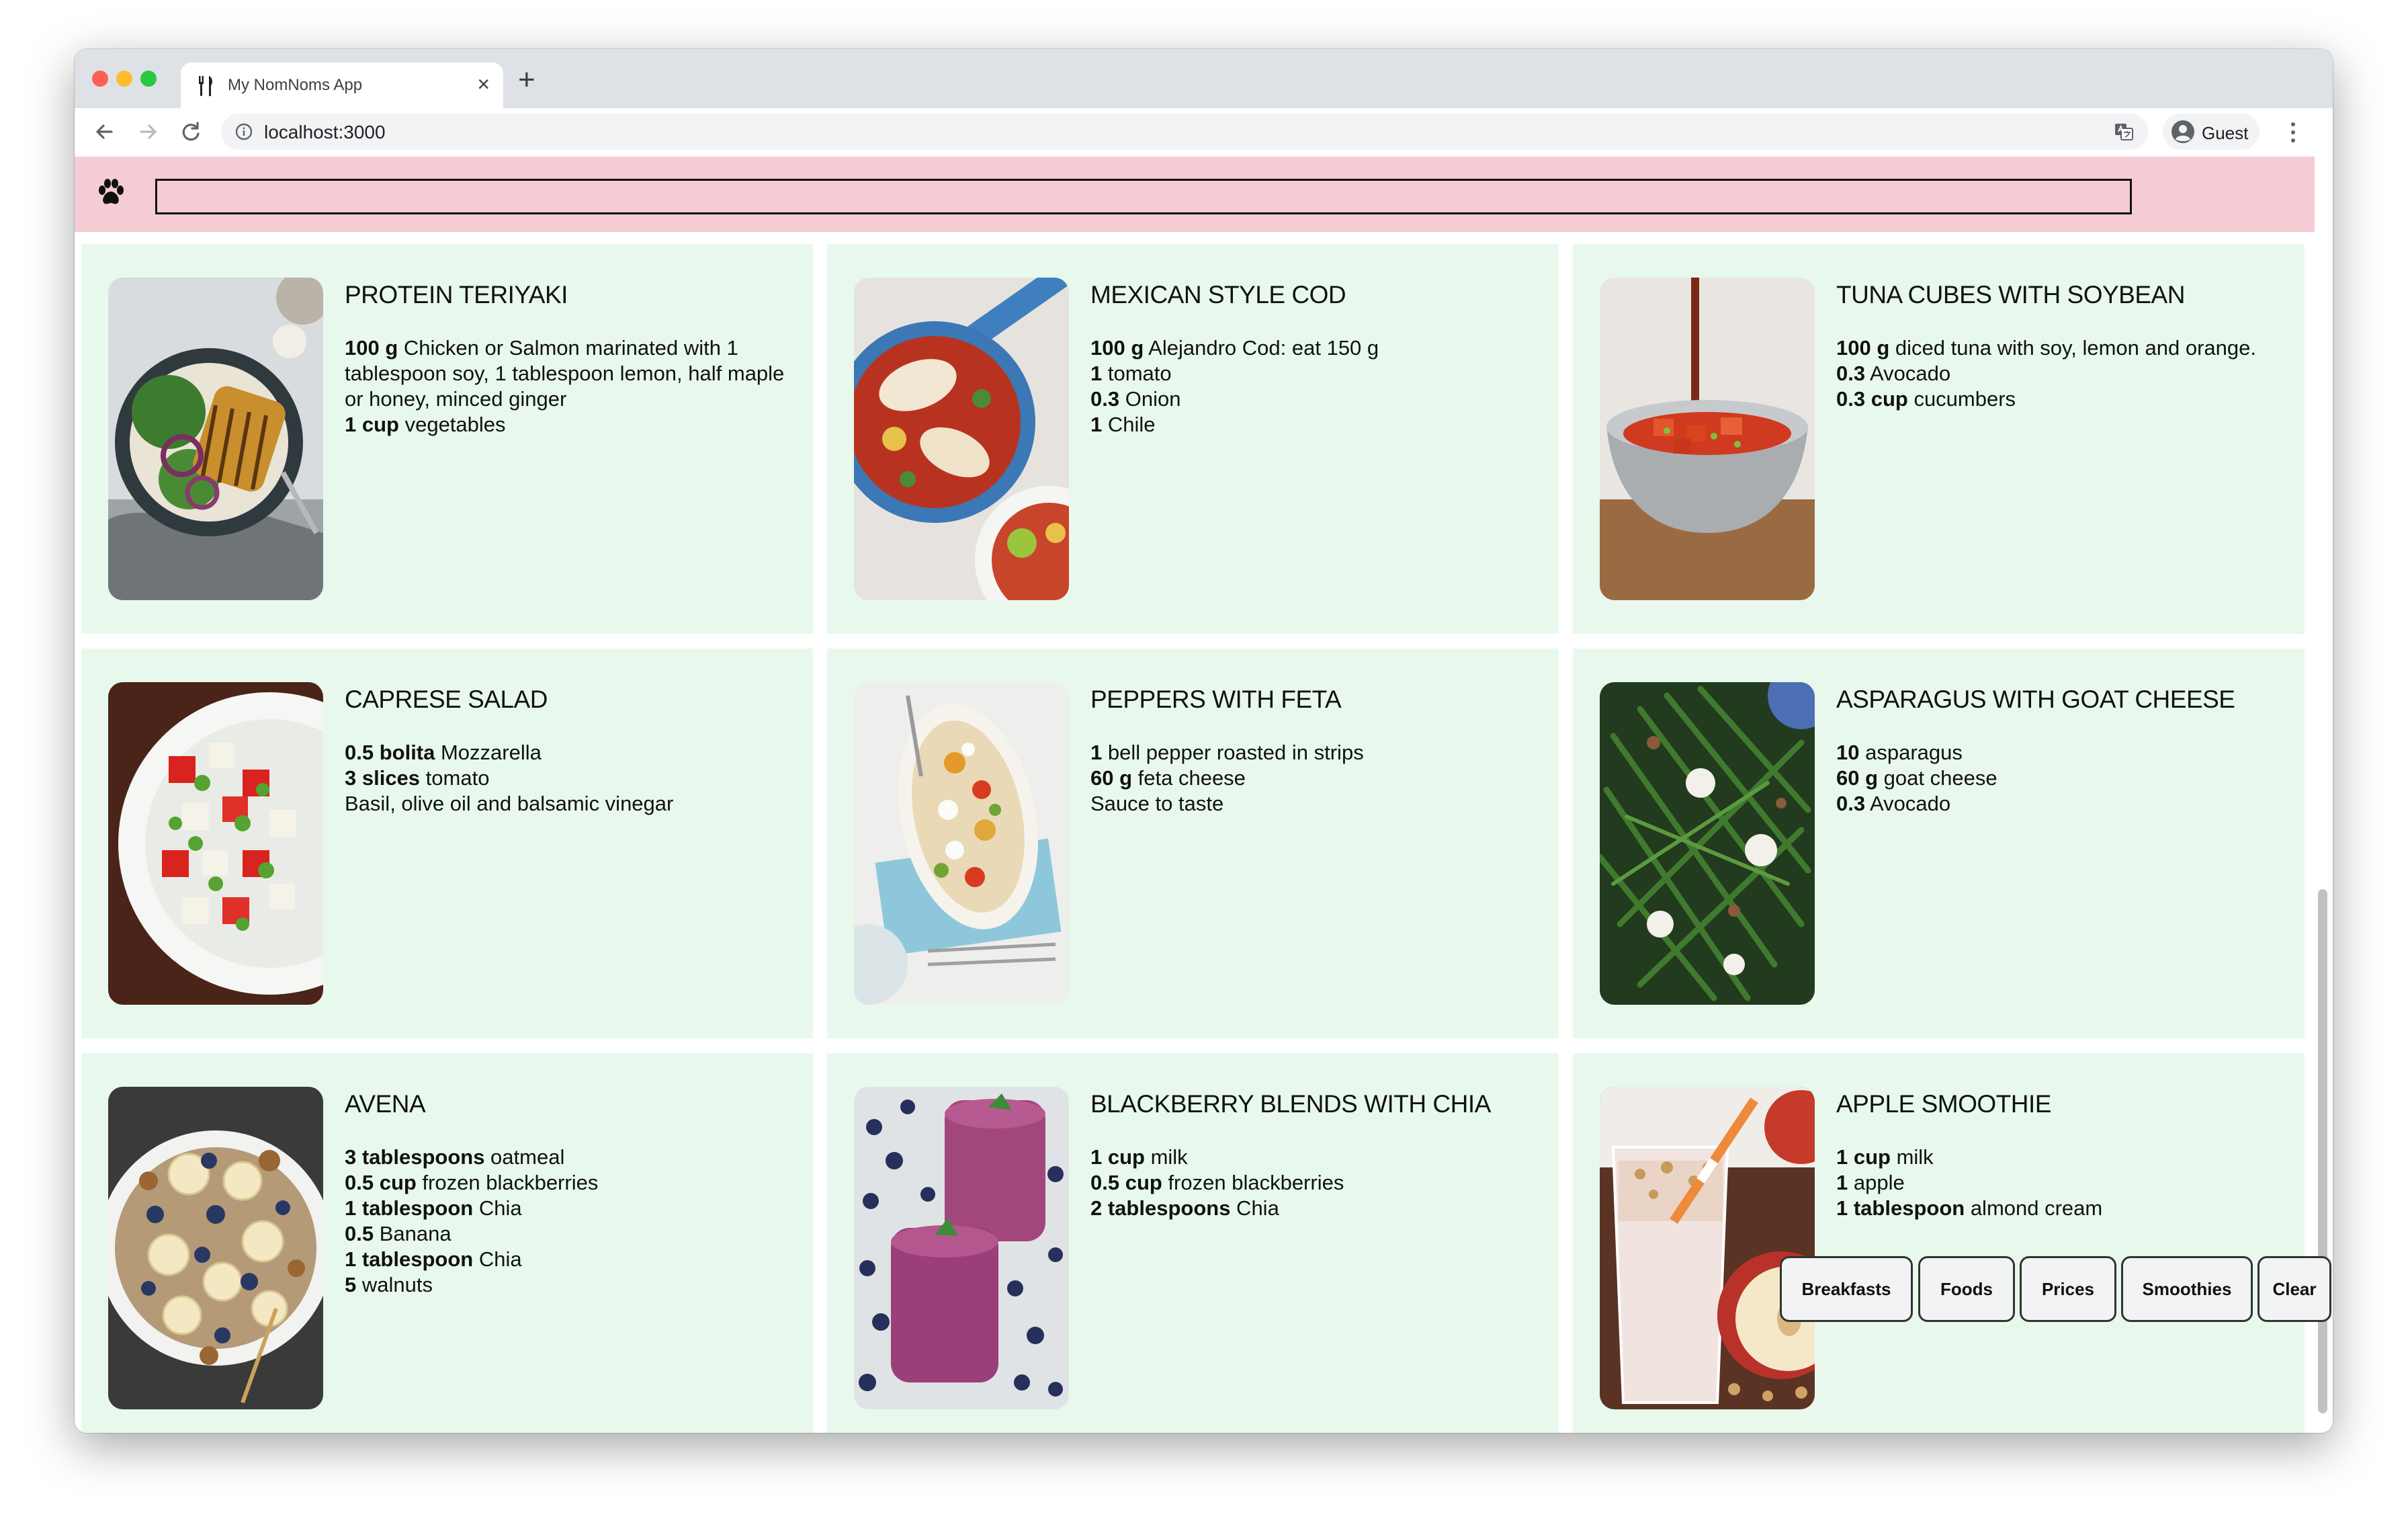  Describe the element at coordinates (1937, 778) in the screenshot. I see `ingredient-text: goat cheese` at that location.